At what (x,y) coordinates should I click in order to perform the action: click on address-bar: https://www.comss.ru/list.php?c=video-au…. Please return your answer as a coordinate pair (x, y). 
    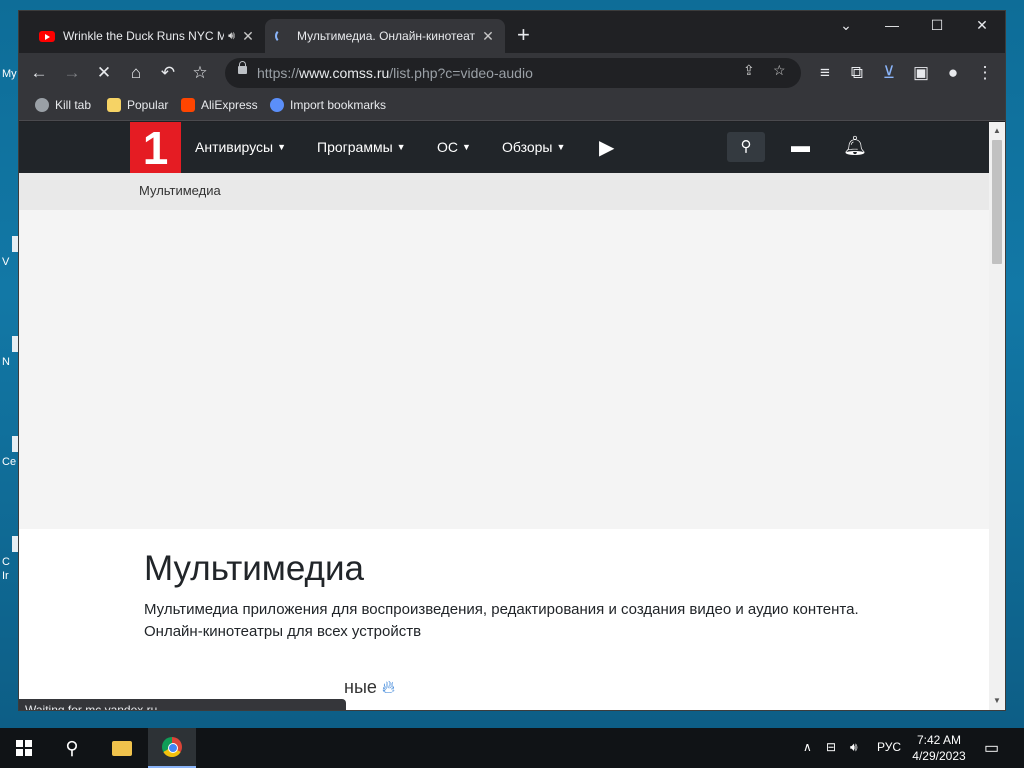
    Looking at the image, I should click on (513, 73).